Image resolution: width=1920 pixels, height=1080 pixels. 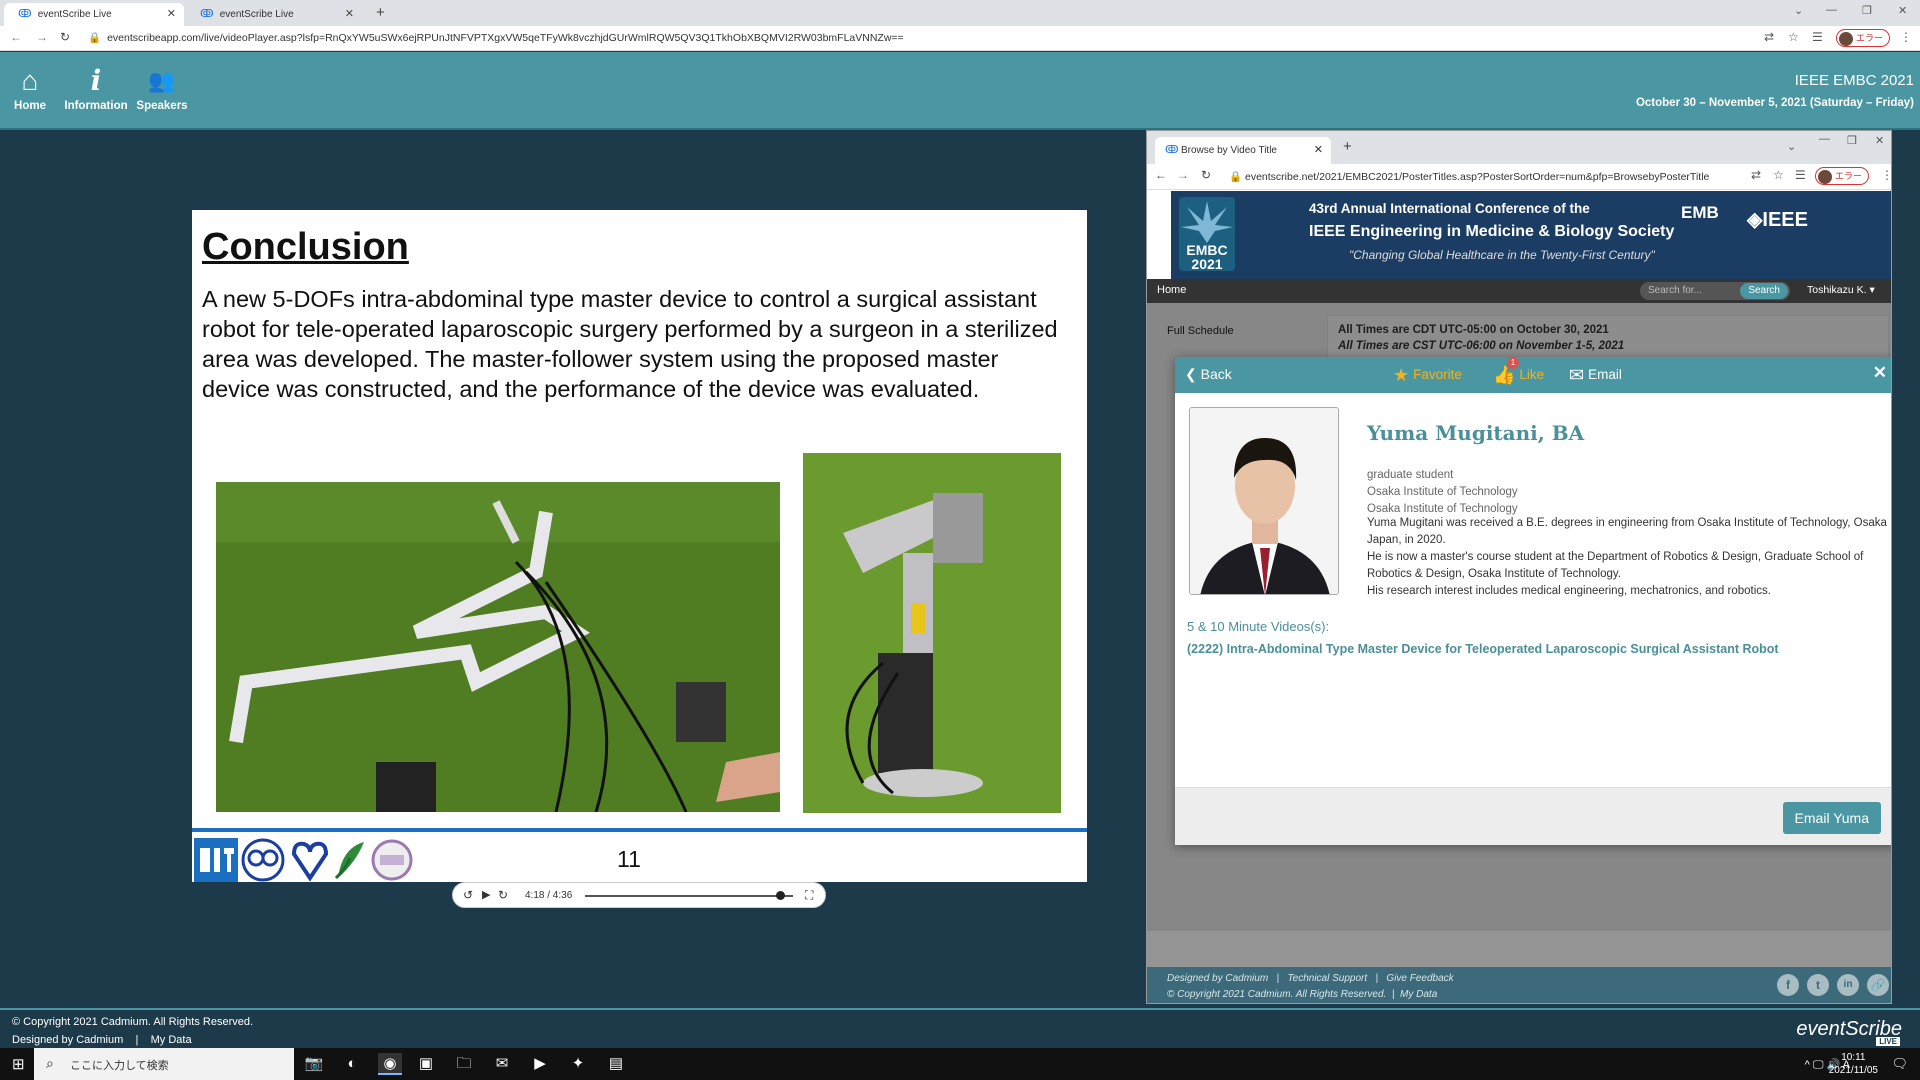 I want to click on teams-app-icon: ✦, so click(x=578, y=1064).